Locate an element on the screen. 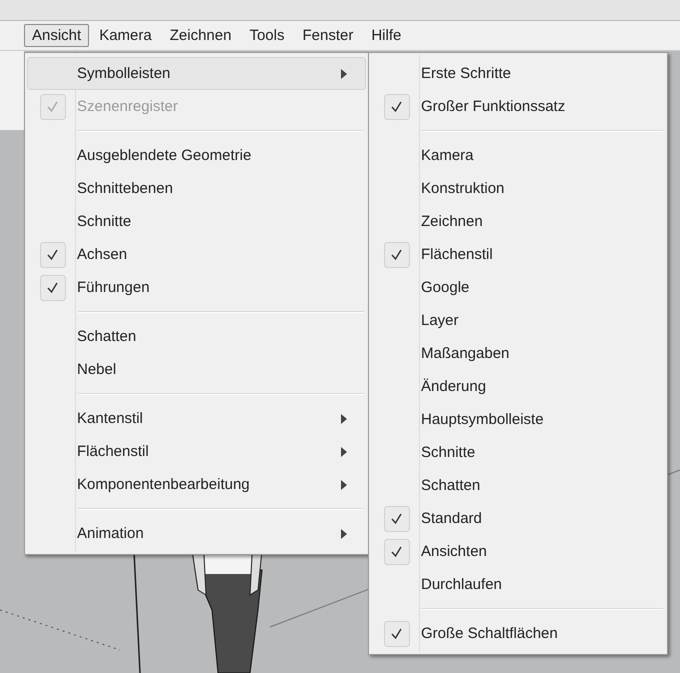 The height and width of the screenshot is (673, 680). menu-bar-item: Ansicht is located at coordinates (57, 35).